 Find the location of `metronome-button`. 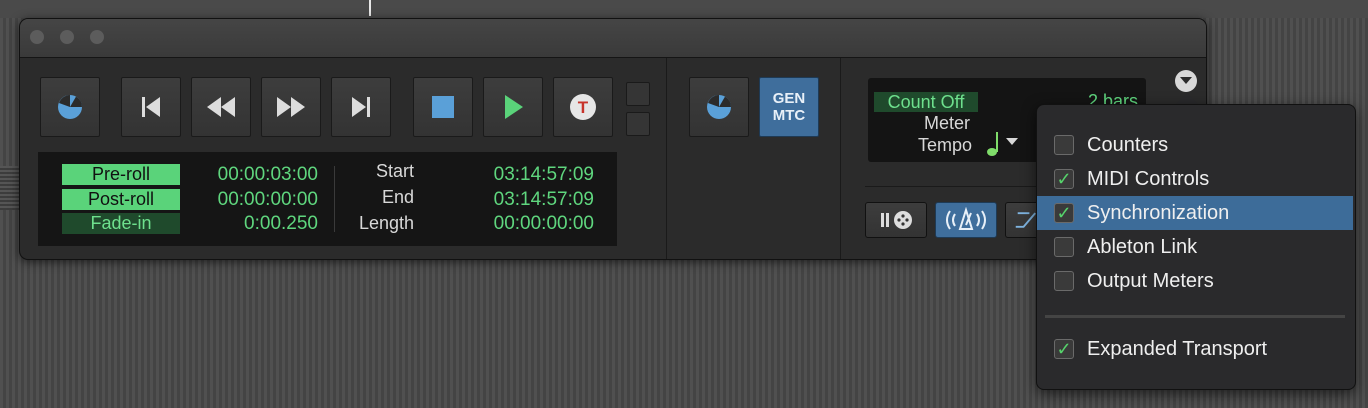

metronome-button is located at coordinates (966, 220).